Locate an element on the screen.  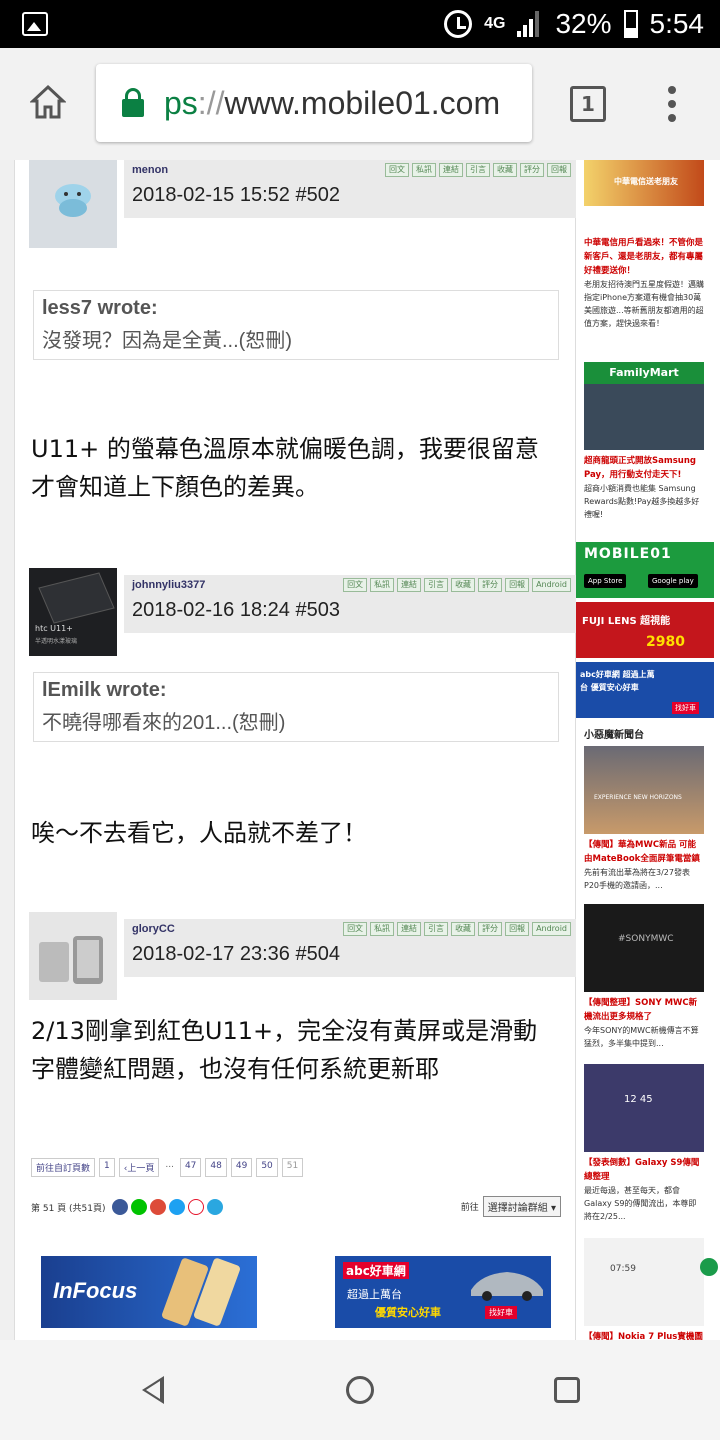
news-title: 【傳聞】Nokia 7 Plus實機圖片 is located at coordinates (643, 1336).